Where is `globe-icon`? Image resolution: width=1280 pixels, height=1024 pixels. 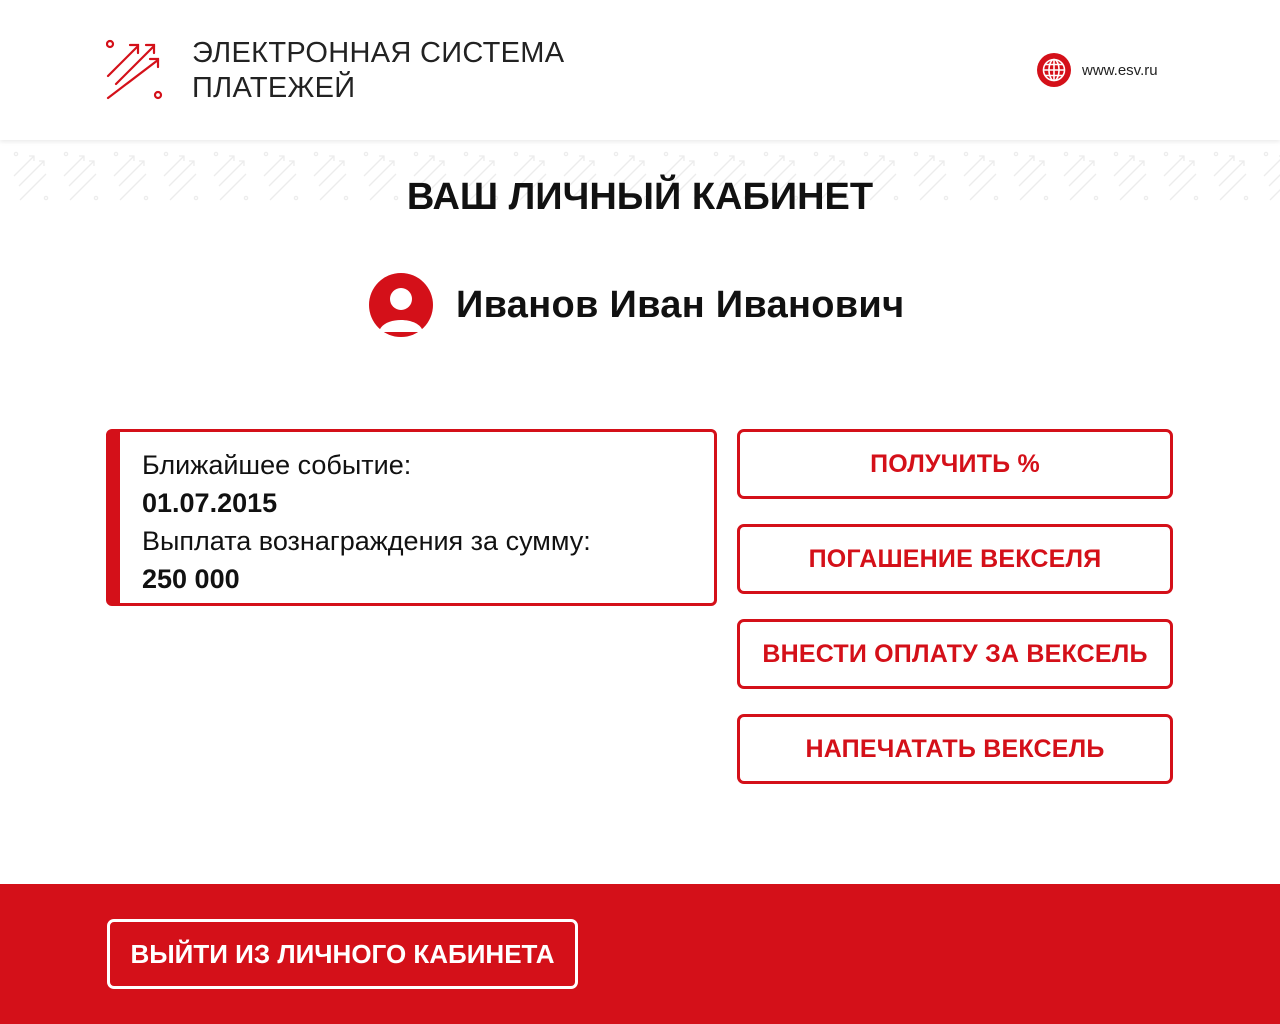 globe-icon is located at coordinates (1054, 70).